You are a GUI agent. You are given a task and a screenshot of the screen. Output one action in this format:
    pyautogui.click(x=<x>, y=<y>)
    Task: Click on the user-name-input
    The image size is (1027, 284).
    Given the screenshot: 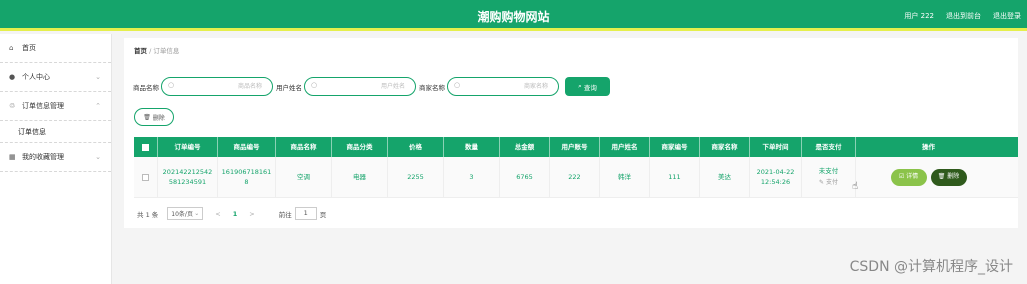 What is the action you would take?
    pyautogui.click(x=360, y=86)
    